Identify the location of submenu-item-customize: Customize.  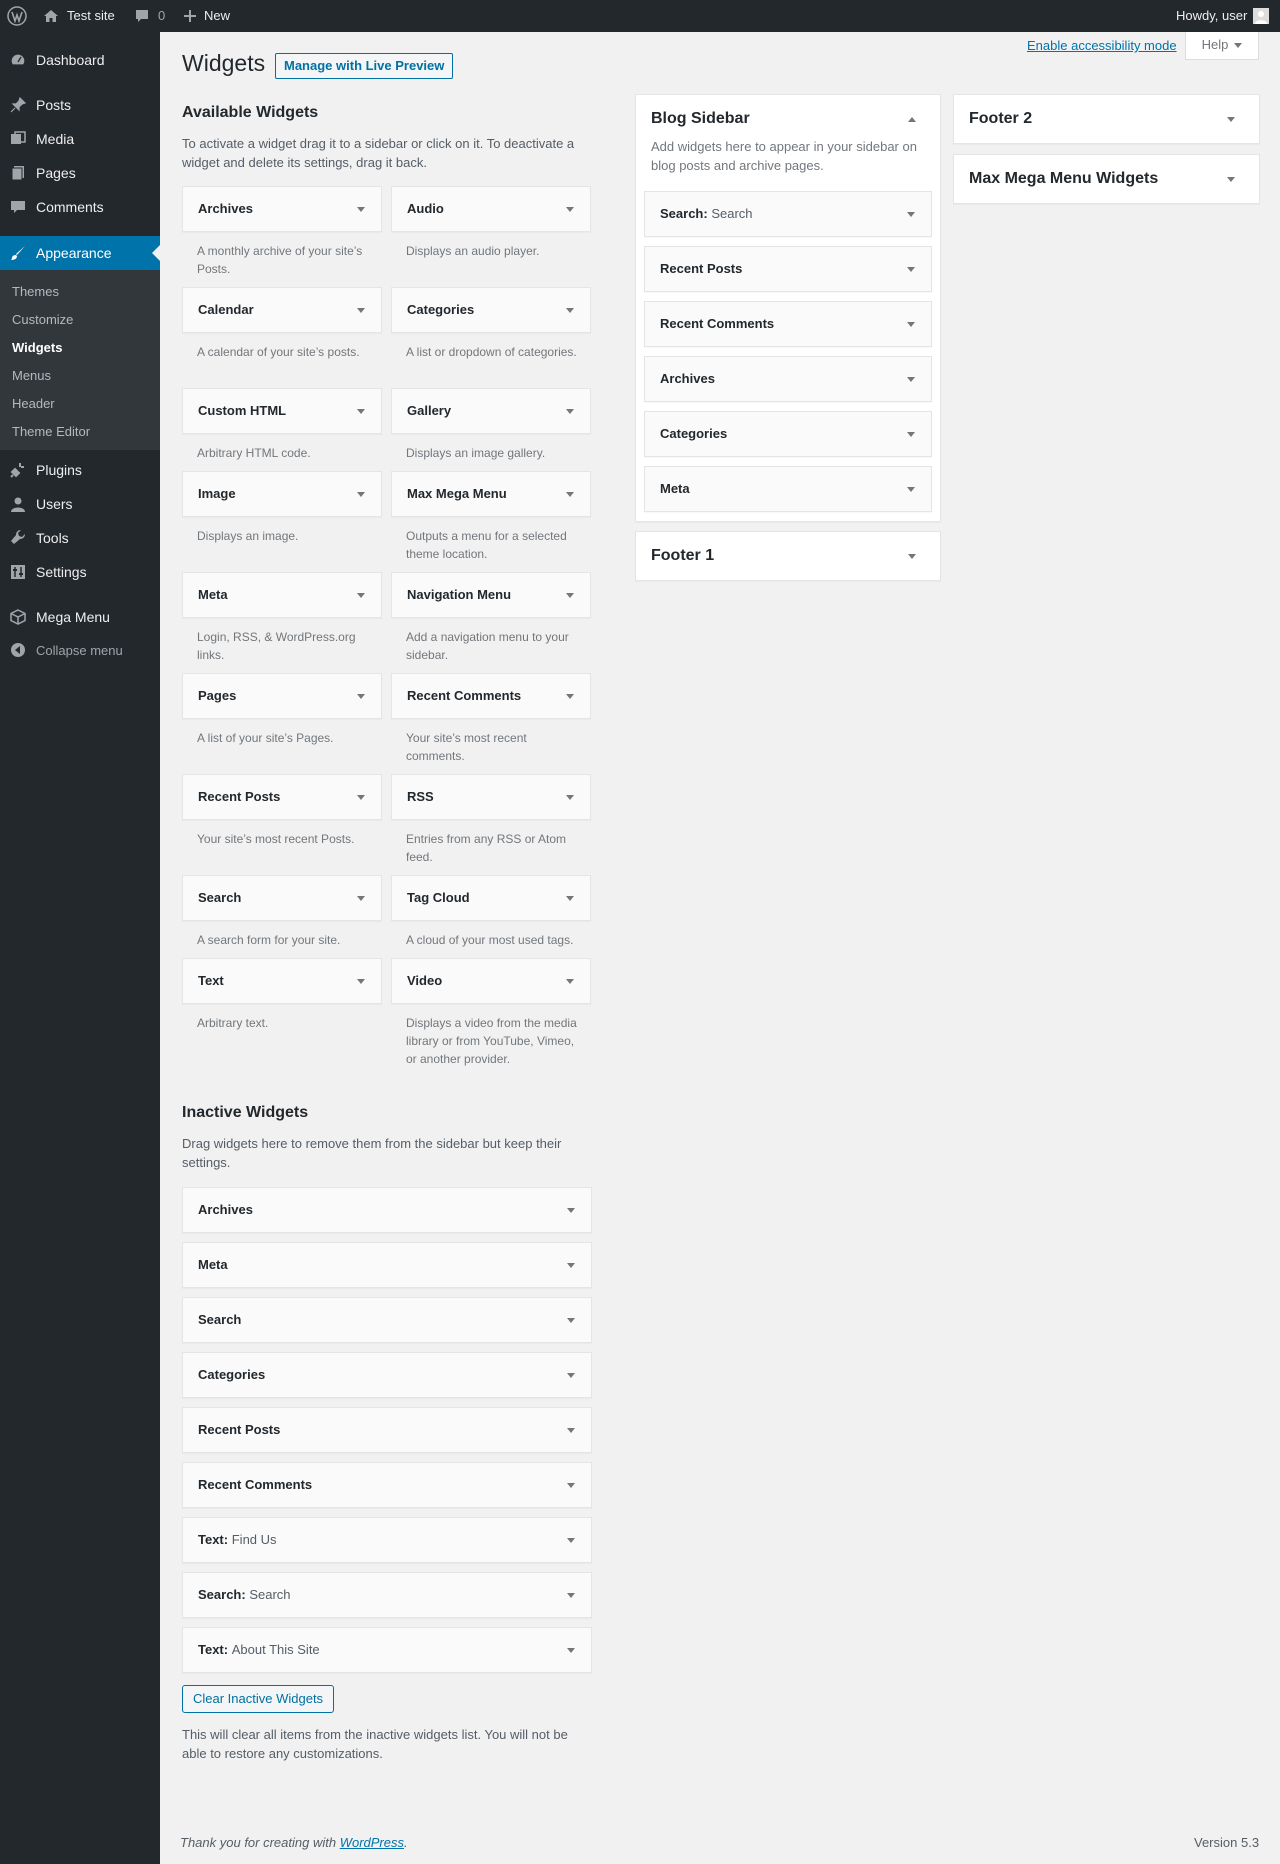
(42, 320).